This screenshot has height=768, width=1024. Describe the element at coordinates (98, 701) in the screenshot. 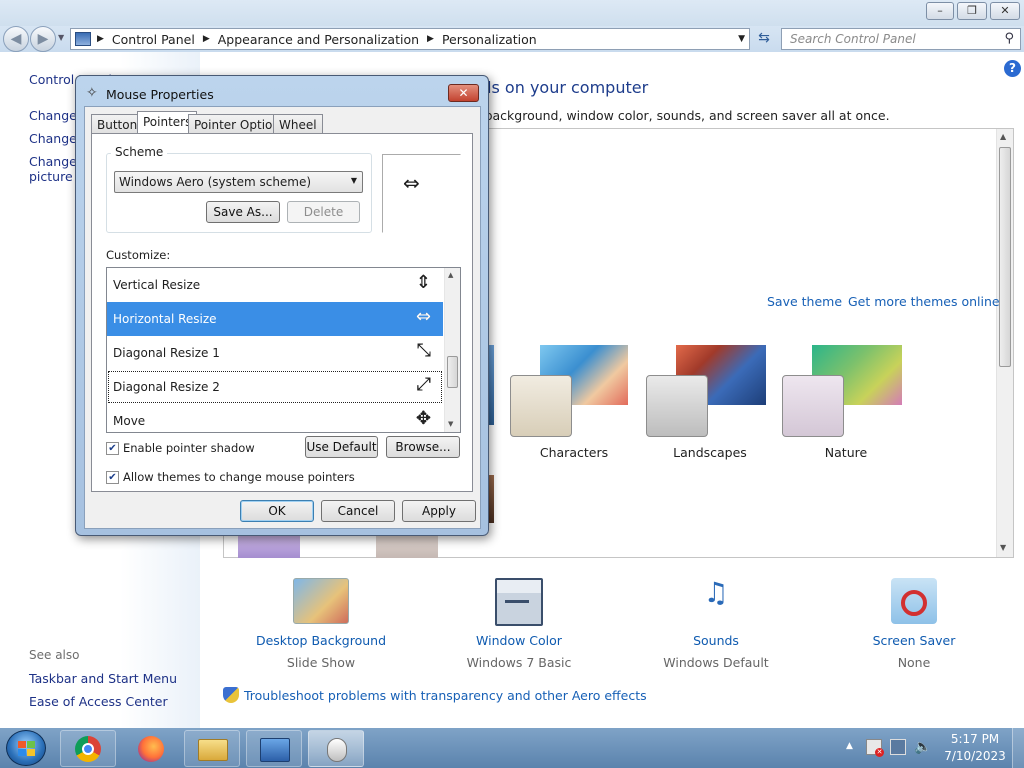

I see `ease-of-access-link: Ease of Access Center` at that location.